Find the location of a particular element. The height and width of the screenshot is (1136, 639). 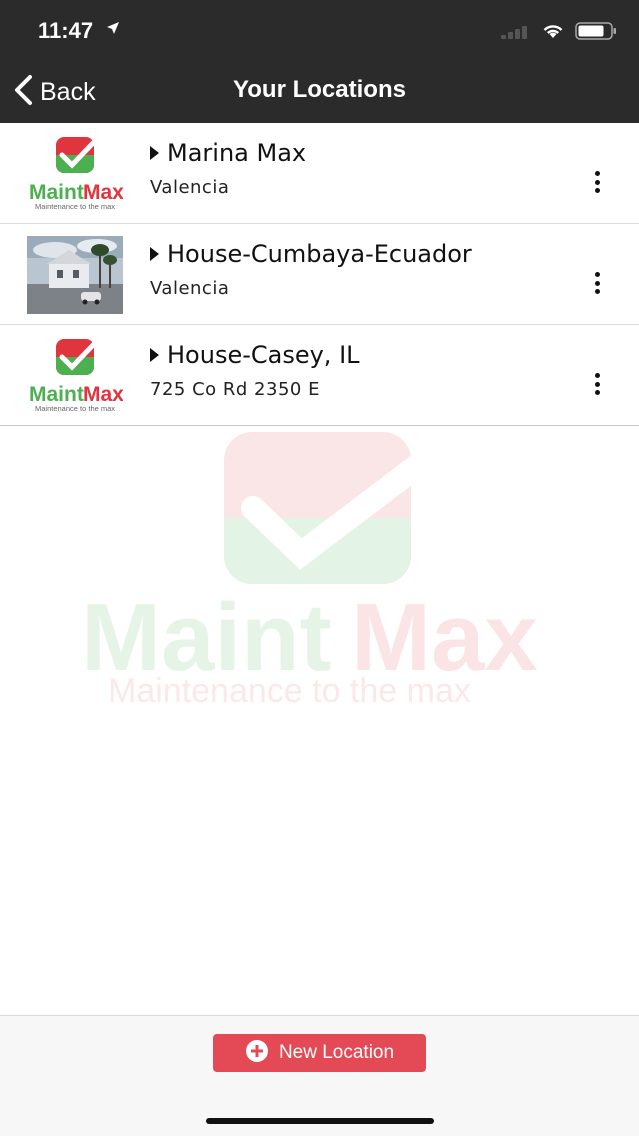

bottom-toolbar: New Location is located at coordinates (319, 1075).